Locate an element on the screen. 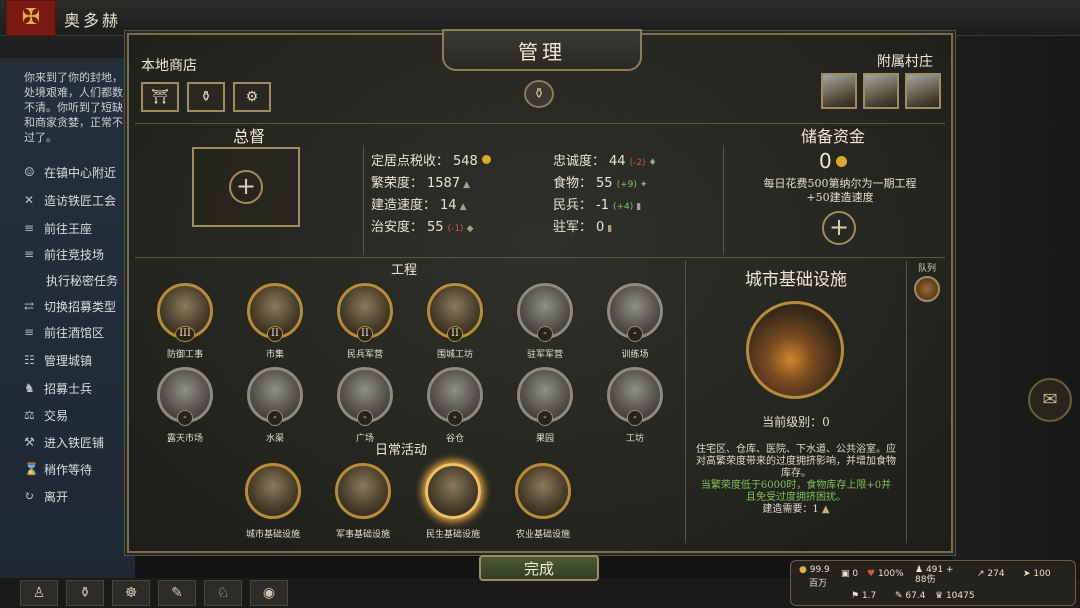 This screenshot has height=608, width=1080. food-stat: ▣ 0 is located at coordinates (850, 574).